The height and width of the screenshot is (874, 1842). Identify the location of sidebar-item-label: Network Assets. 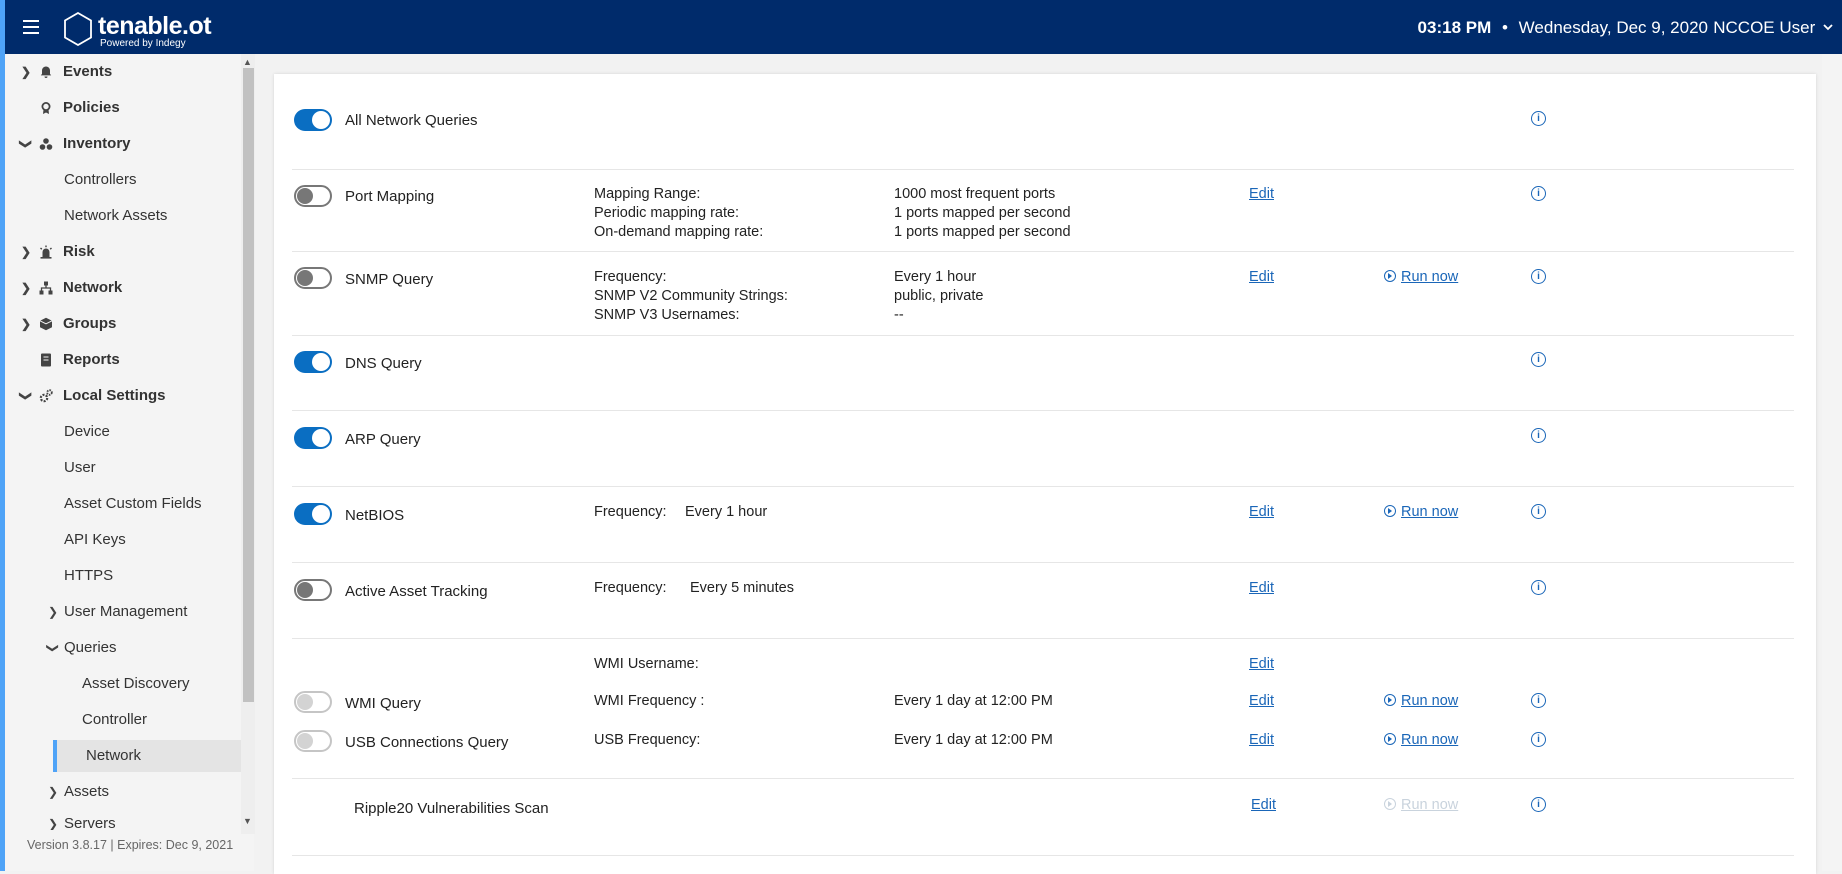
(116, 215).